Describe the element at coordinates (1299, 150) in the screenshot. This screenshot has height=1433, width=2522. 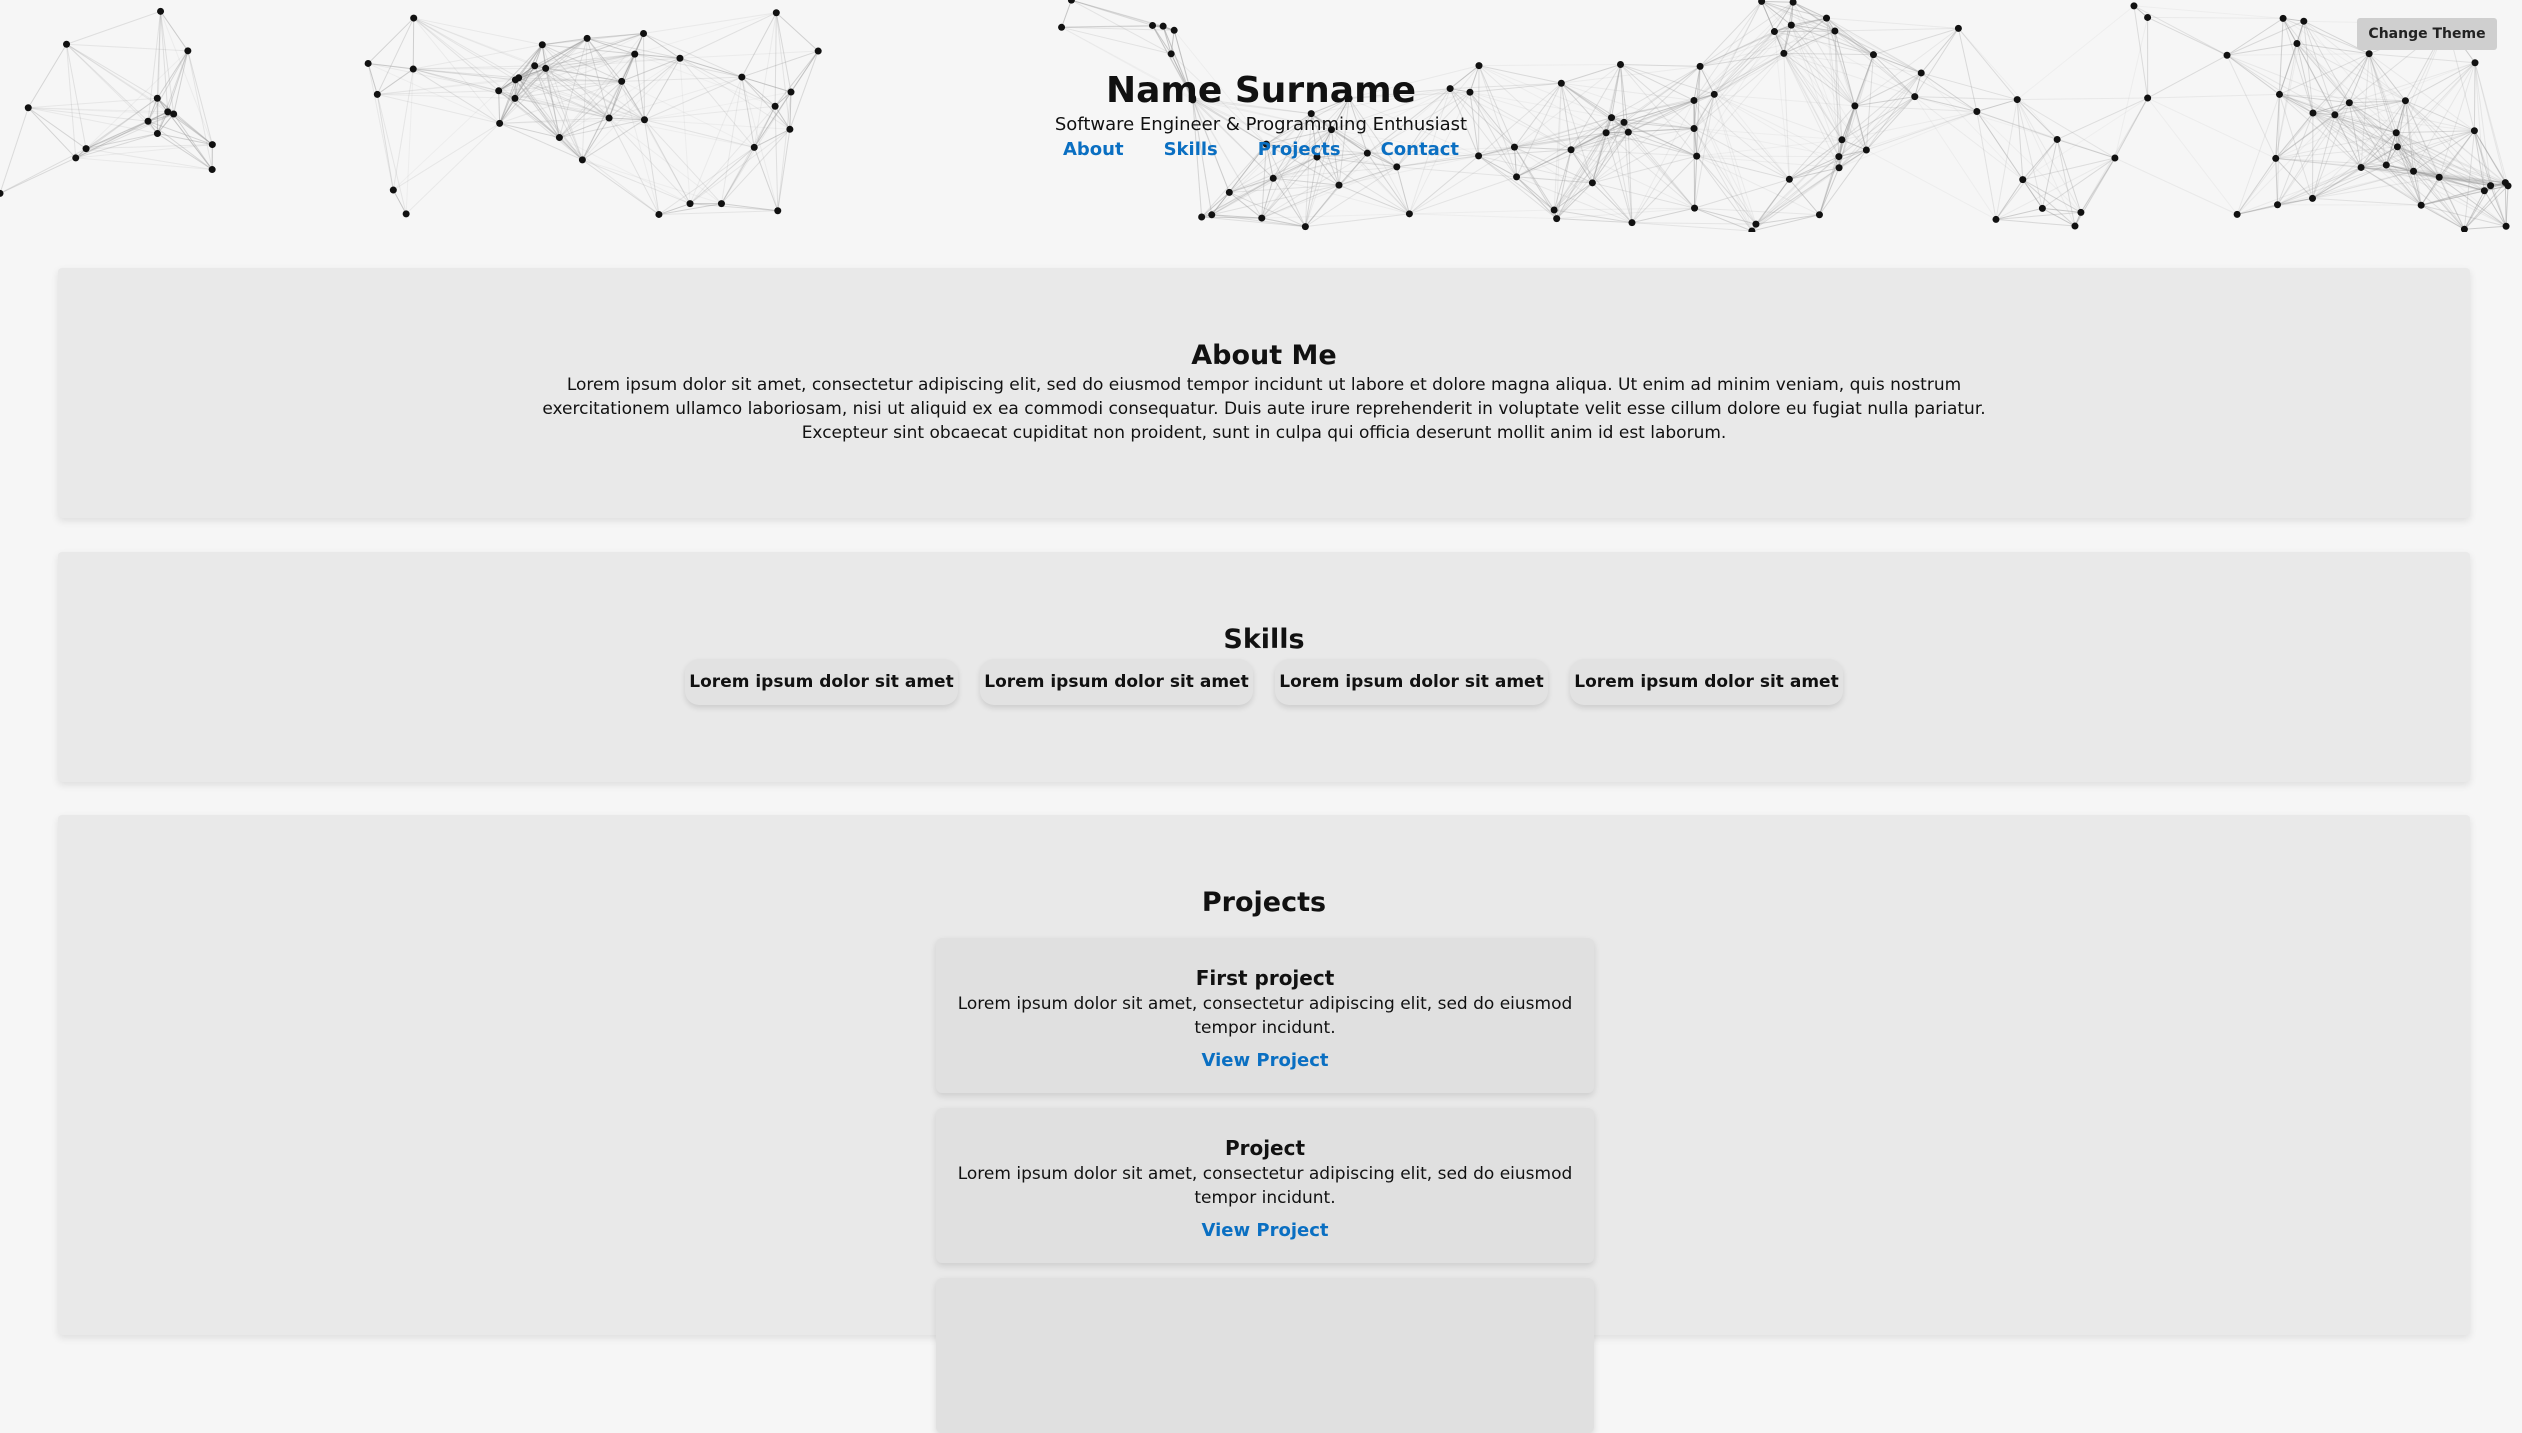
I see `nav-link-projects: Projects` at that location.